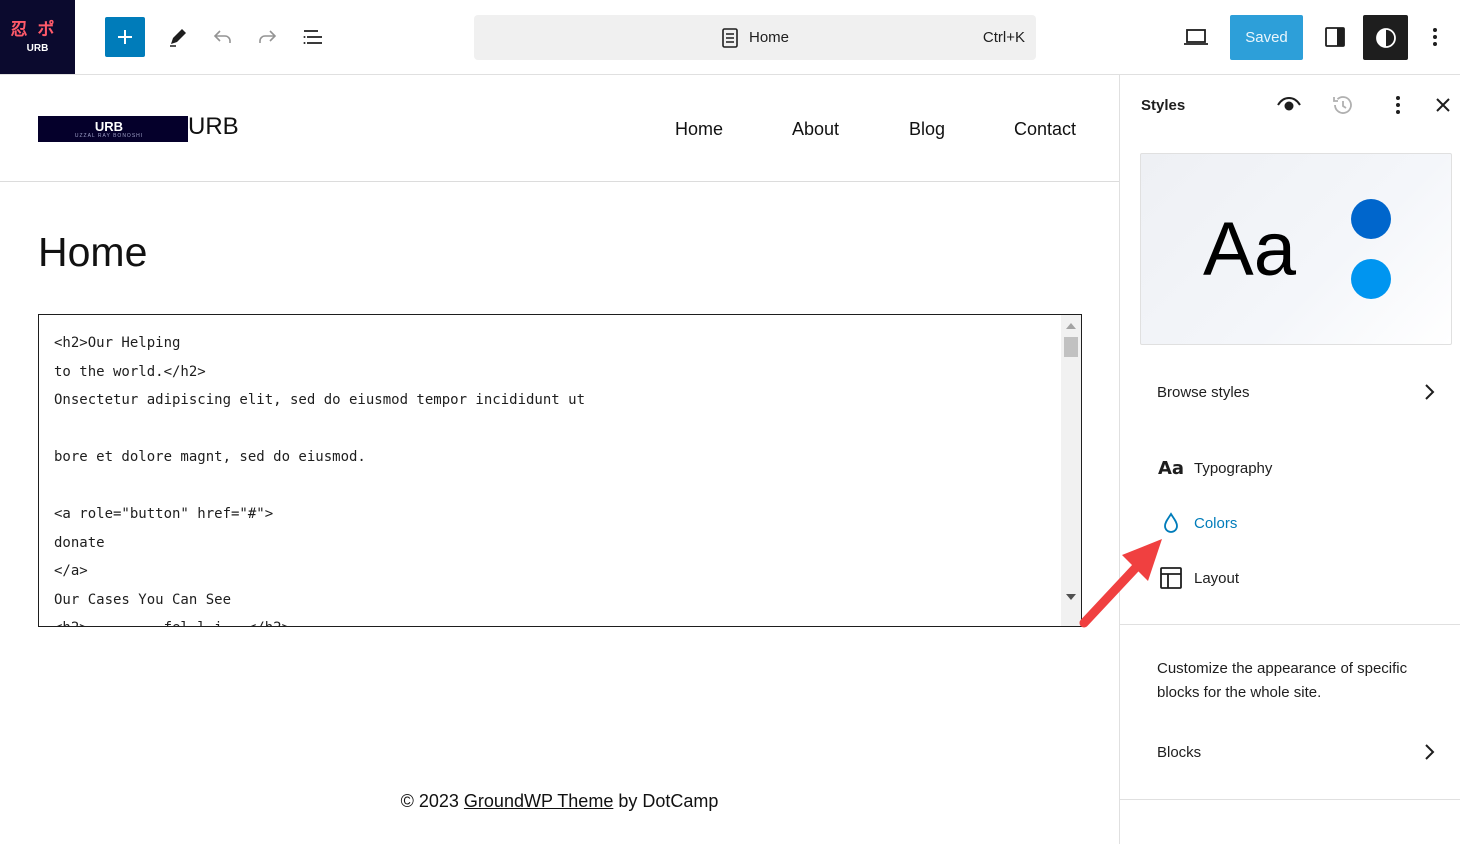  Describe the element at coordinates (1045, 129) in the screenshot. I see `nav-item-contact: Contact` at that location.